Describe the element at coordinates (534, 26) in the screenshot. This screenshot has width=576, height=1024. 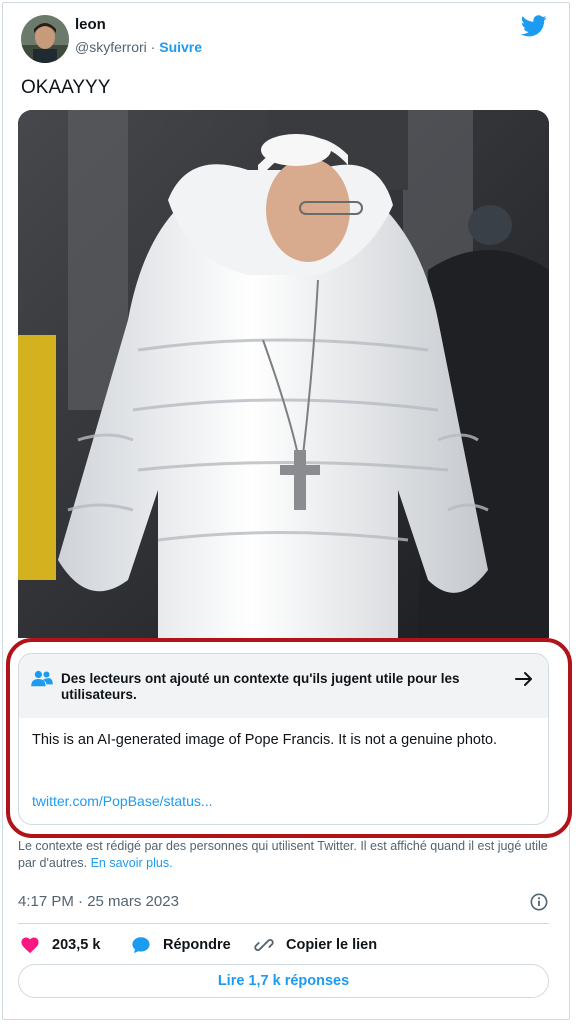
I see `twitter-bird-icon` at that location.